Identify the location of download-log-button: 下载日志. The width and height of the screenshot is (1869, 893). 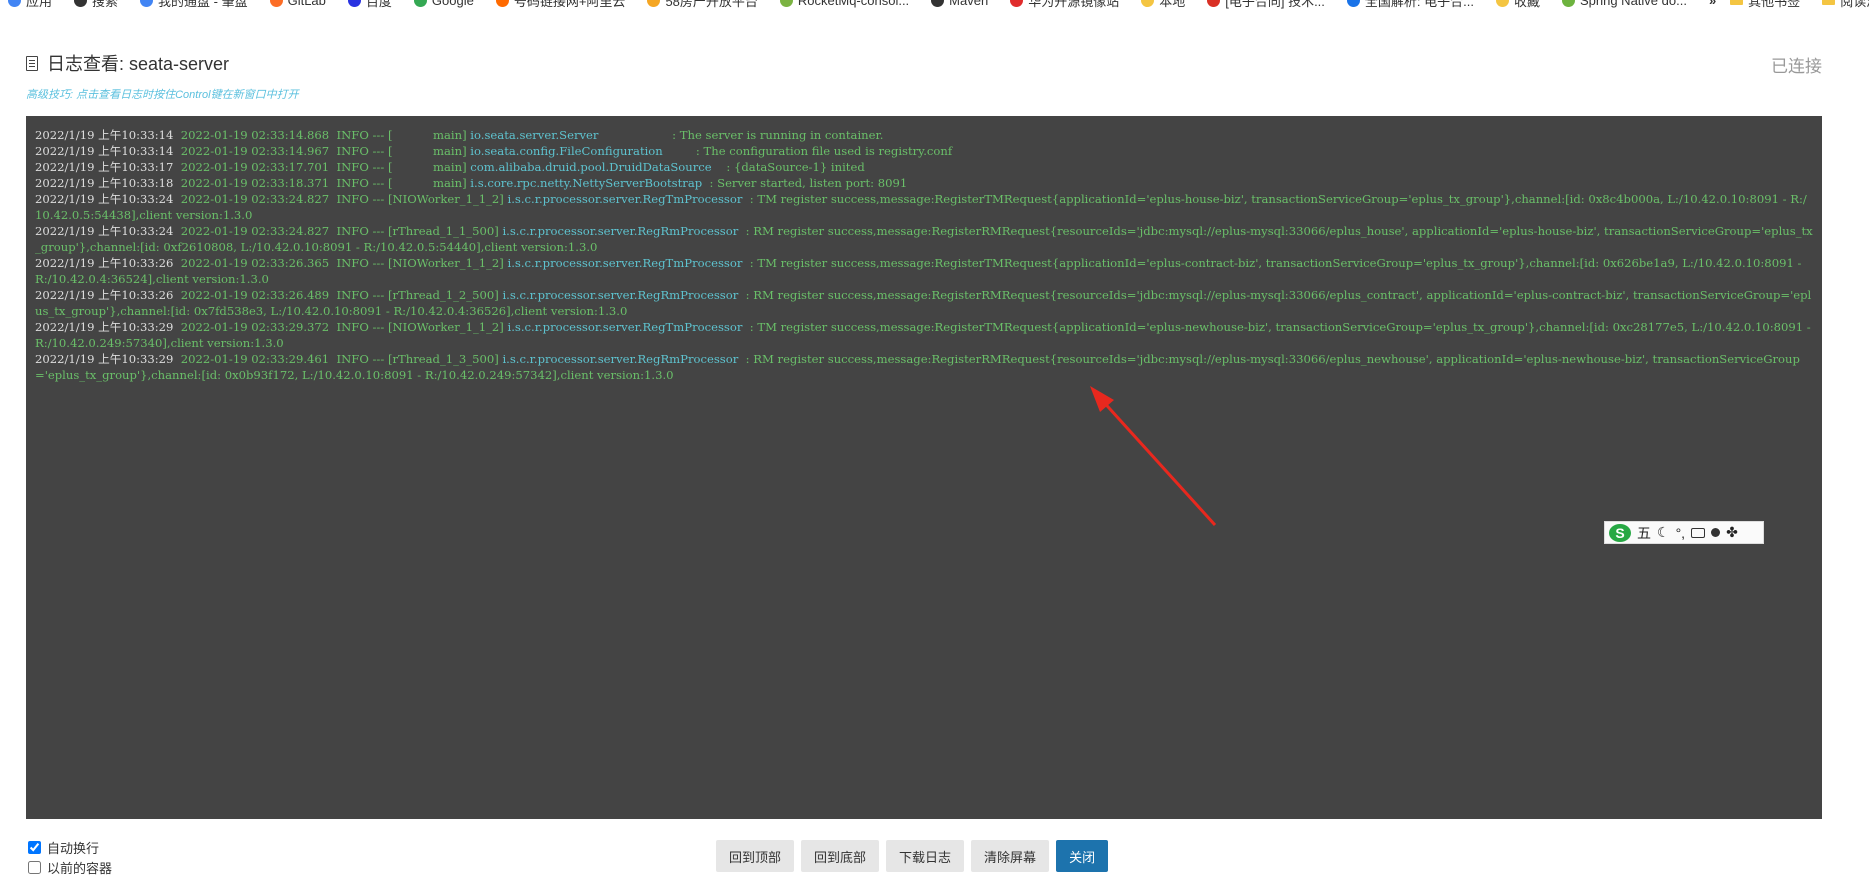
(925, 856).